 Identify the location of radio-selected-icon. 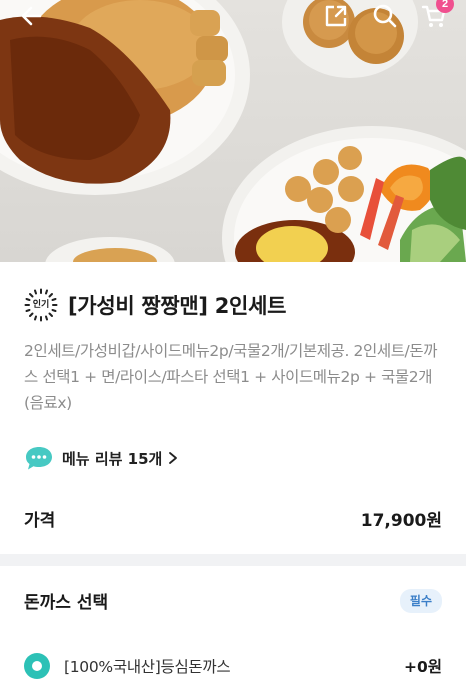
(37, 666).